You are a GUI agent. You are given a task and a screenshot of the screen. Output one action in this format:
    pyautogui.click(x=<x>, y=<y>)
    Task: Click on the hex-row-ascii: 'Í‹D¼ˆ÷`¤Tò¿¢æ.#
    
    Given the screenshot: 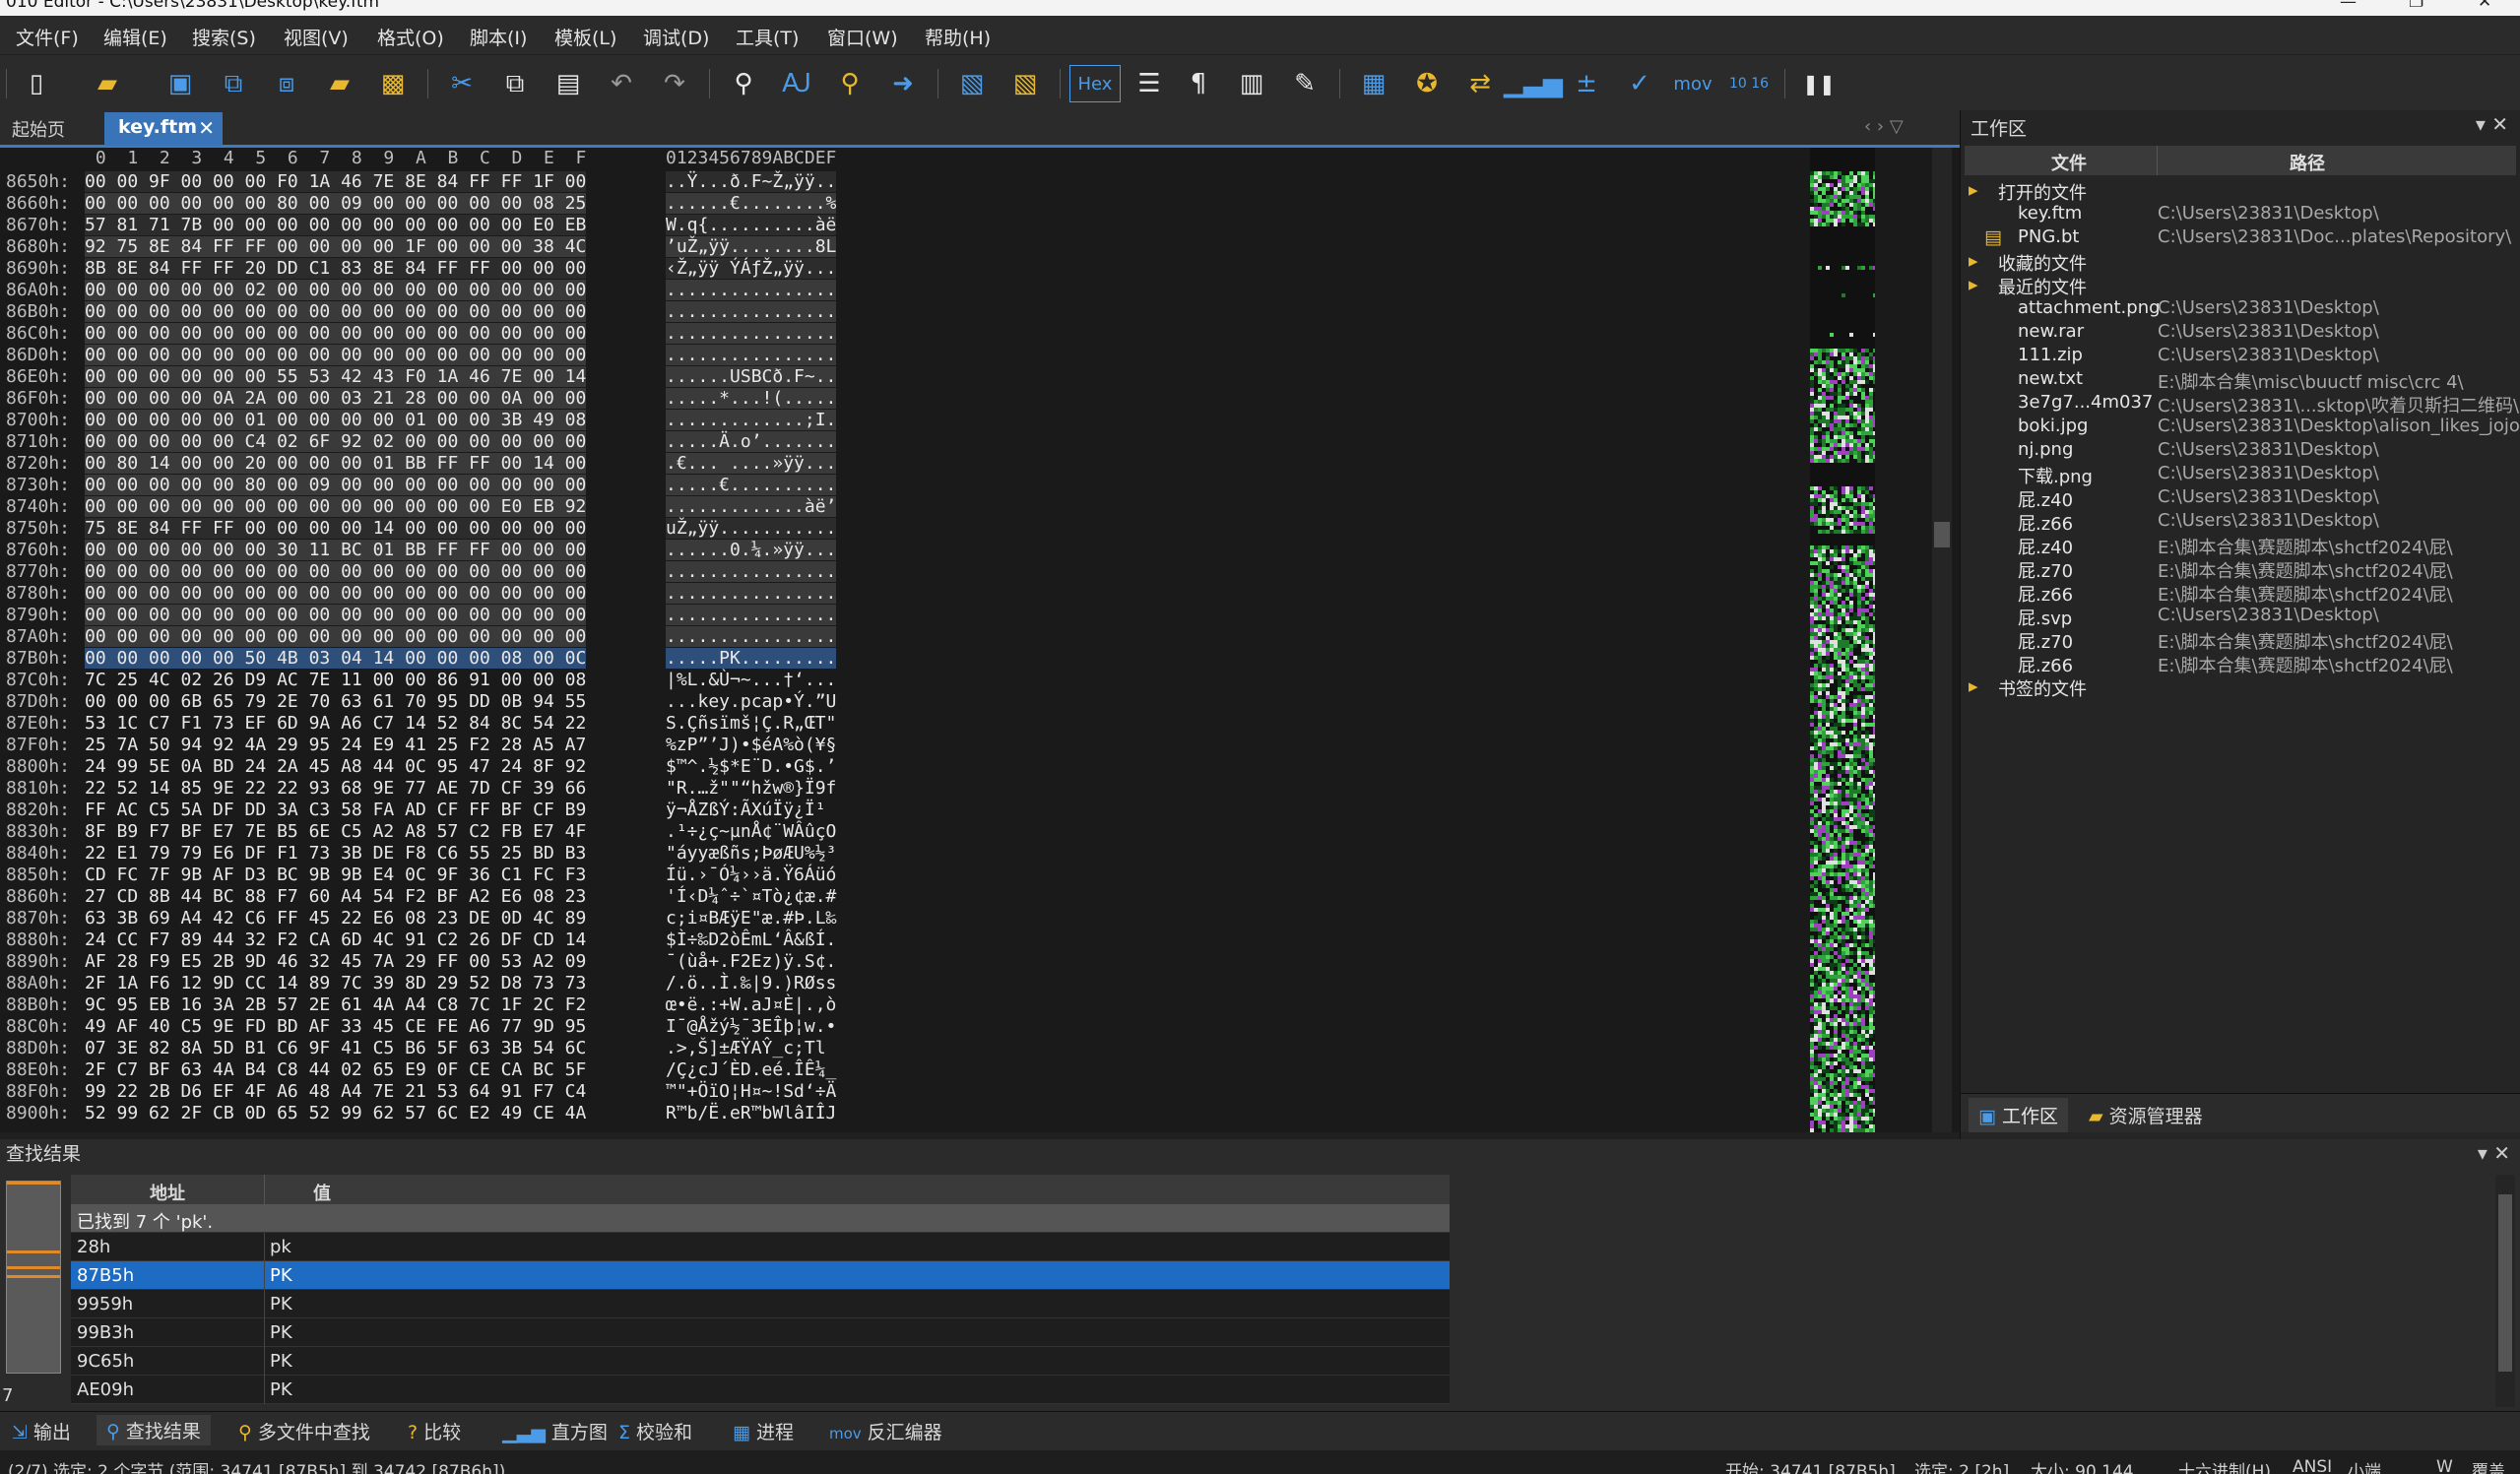 What is the action you would take?
    pyautogui.click(x=751, y=897)
    